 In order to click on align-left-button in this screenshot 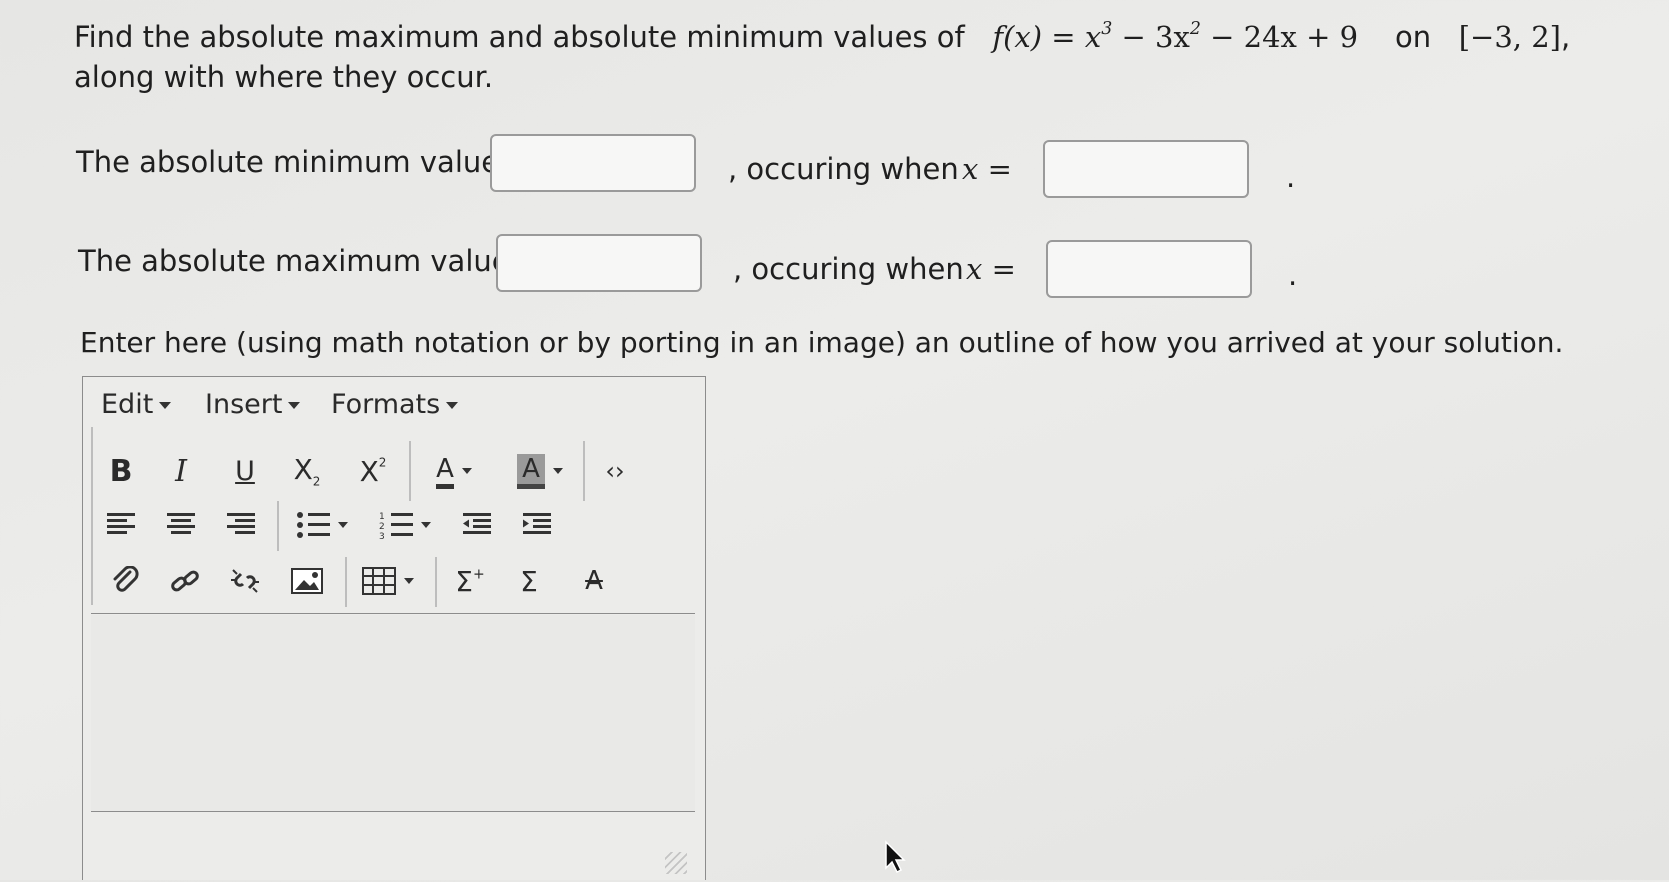, I will do `click(121, 525)`.